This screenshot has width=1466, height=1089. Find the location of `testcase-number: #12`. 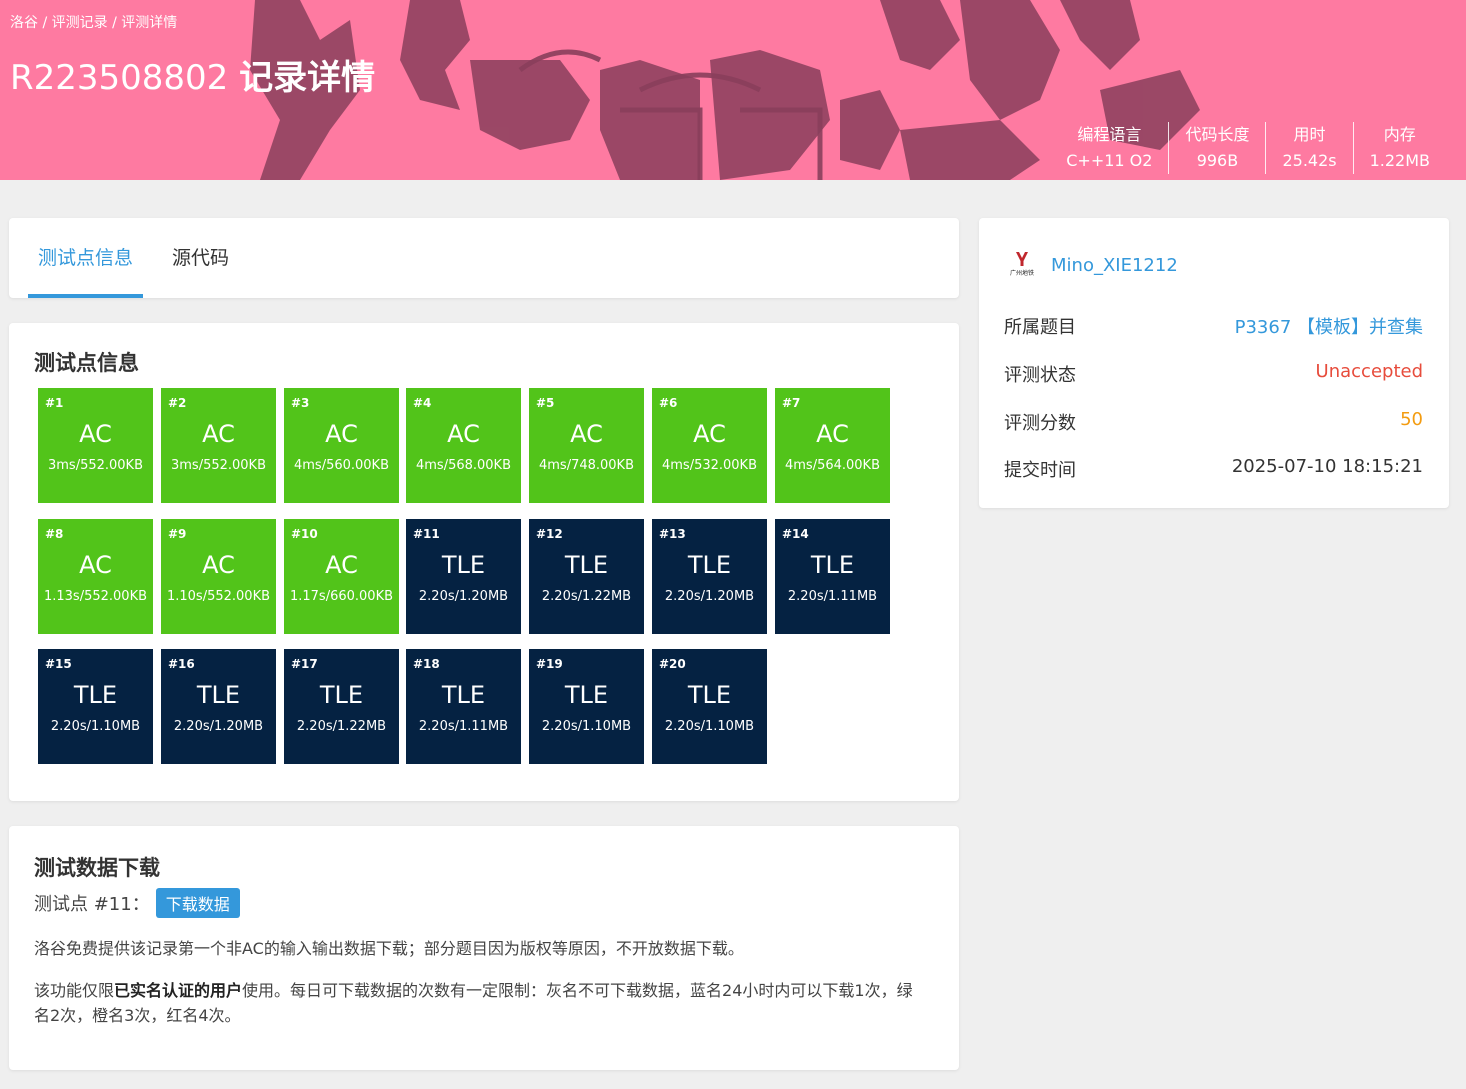

testcase-number: #12 is located at coordinates (549, 534).